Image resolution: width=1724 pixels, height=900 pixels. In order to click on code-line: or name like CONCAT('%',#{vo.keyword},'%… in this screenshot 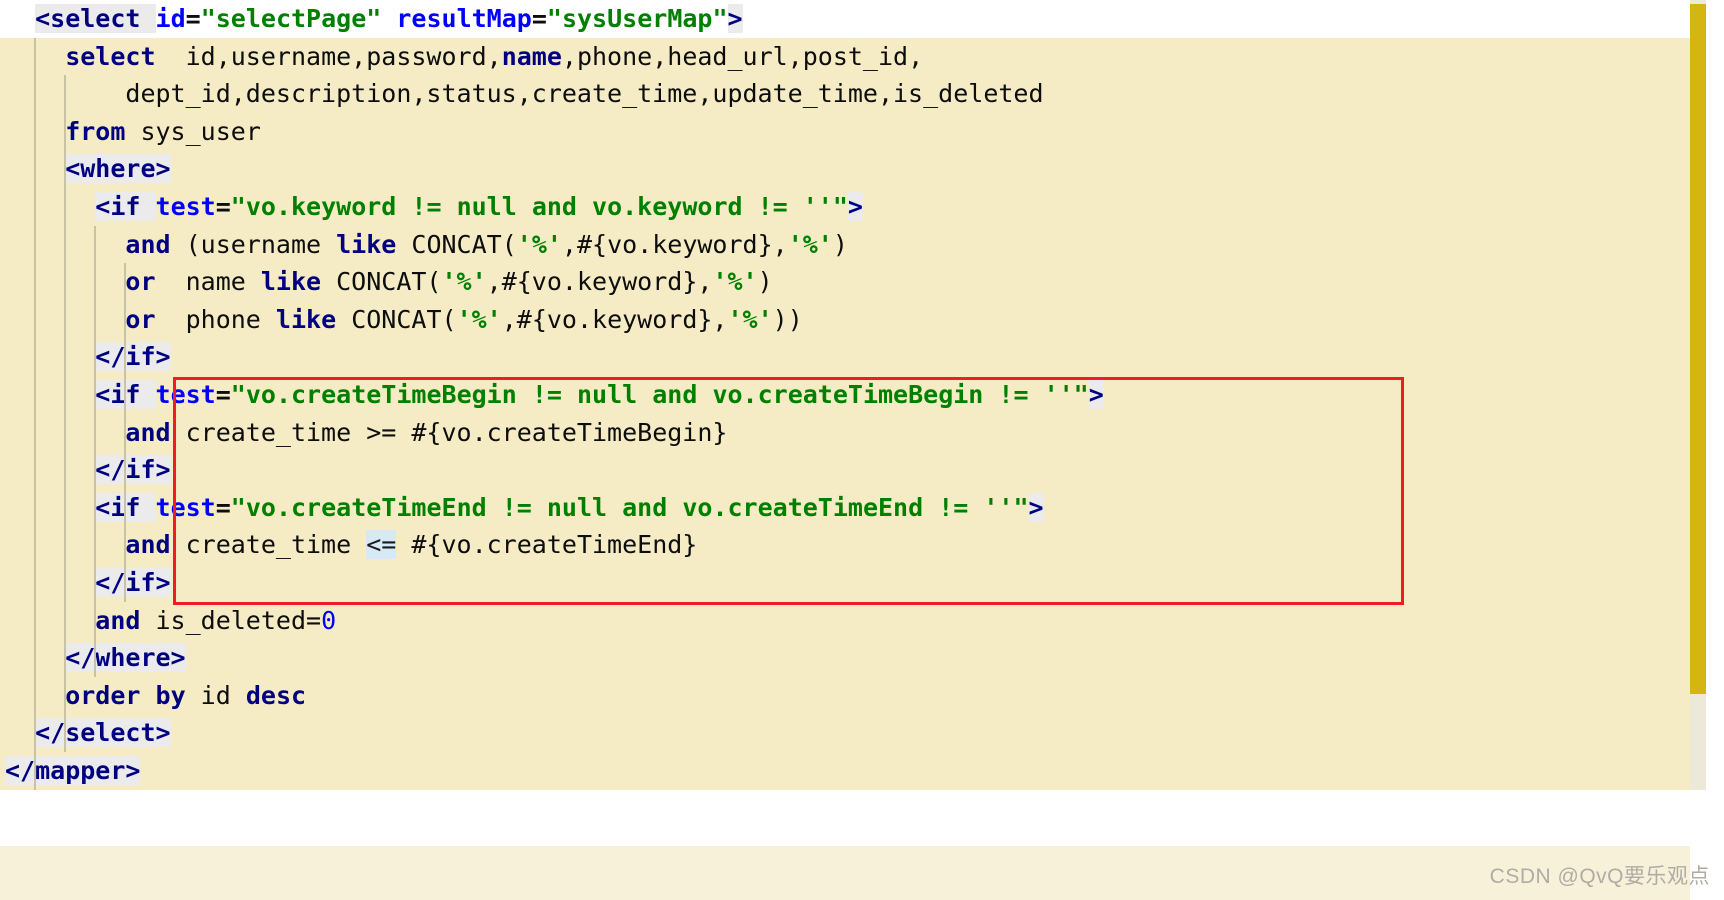, I will do `click(845, 282)`.